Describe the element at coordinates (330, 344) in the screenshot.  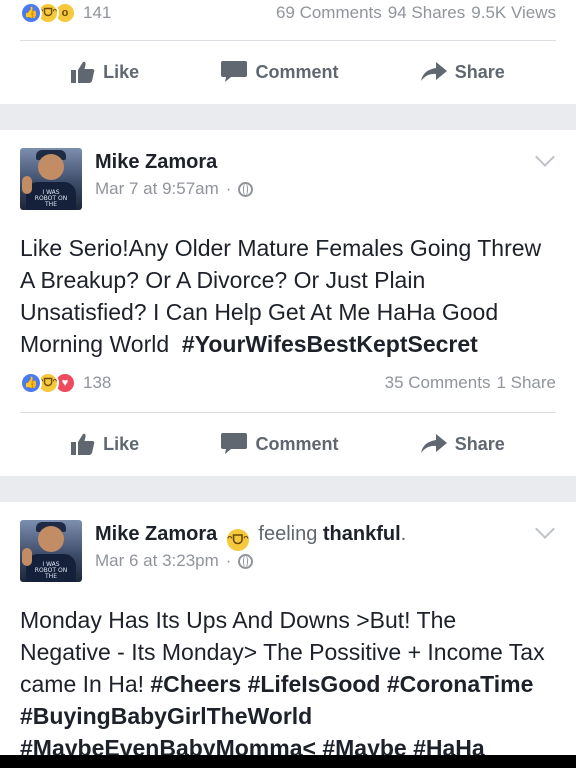
I see `hashtag: #YourWifesBestKeptSecret` at that location.